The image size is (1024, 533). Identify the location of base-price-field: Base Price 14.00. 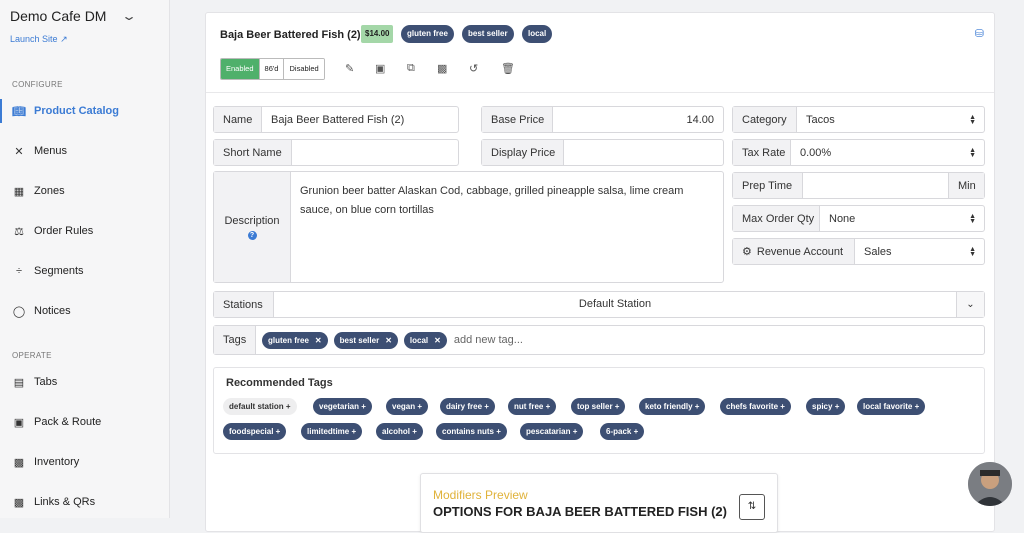
(602, 119).